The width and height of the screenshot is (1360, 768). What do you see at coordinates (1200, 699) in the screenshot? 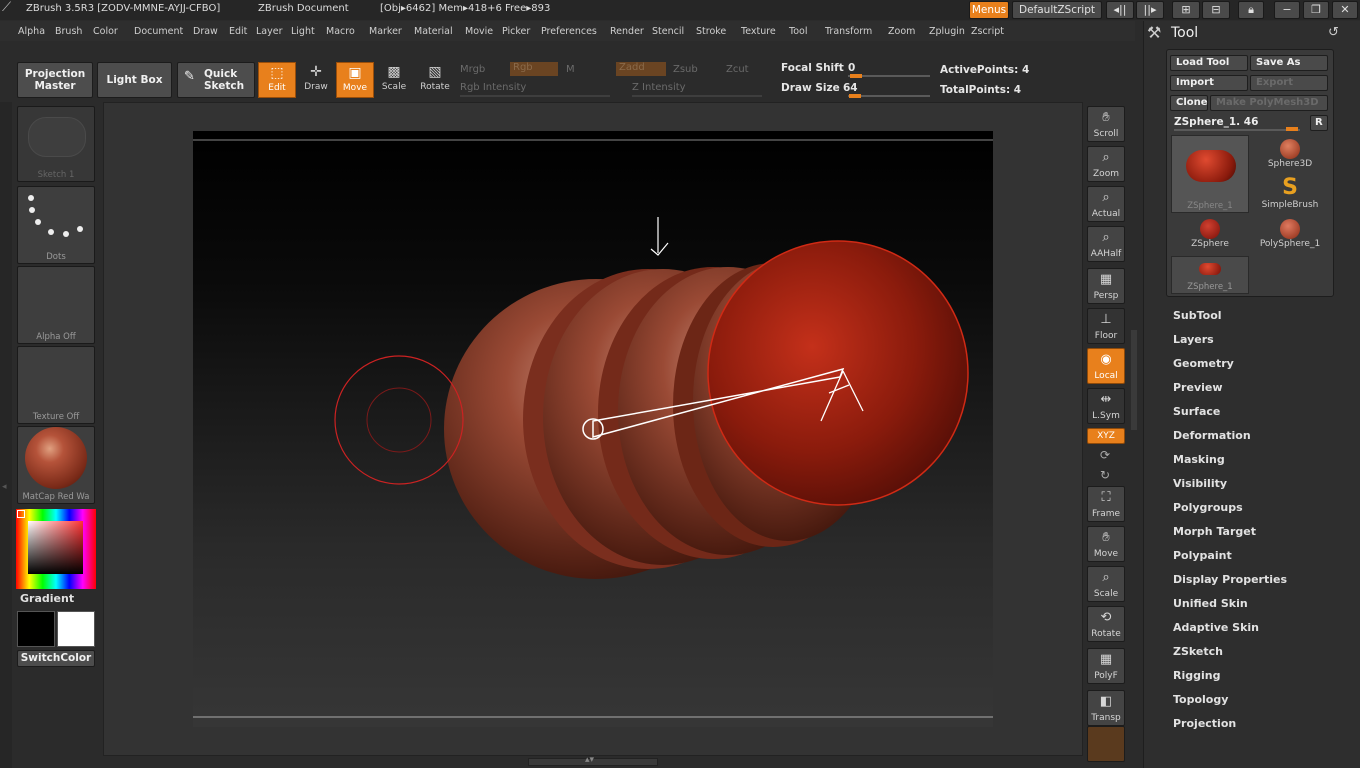
I see `section-topology: Topology` at bounding box center [1200, 699].